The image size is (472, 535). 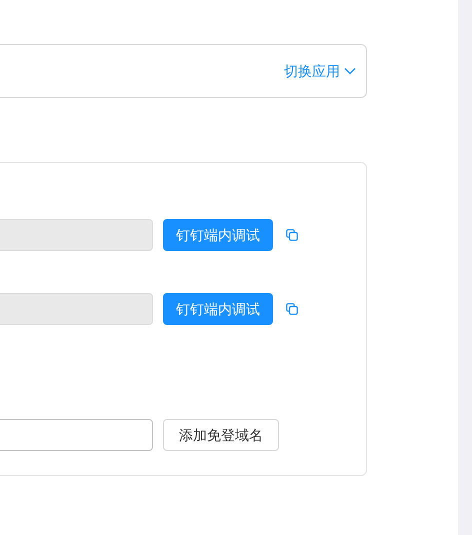 I want to click on switch-app-dropdown: 切换应用, so click(x=320, y=71).